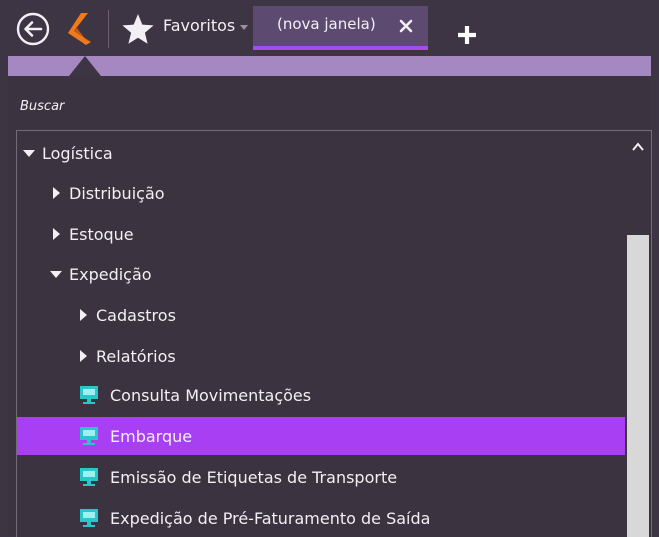 The width and height of the screenshot is (659, 537). Describe the element at coordinates (321, 356) in the screenshot. I see `tree-item-relatorios: Relatórios` at that location.